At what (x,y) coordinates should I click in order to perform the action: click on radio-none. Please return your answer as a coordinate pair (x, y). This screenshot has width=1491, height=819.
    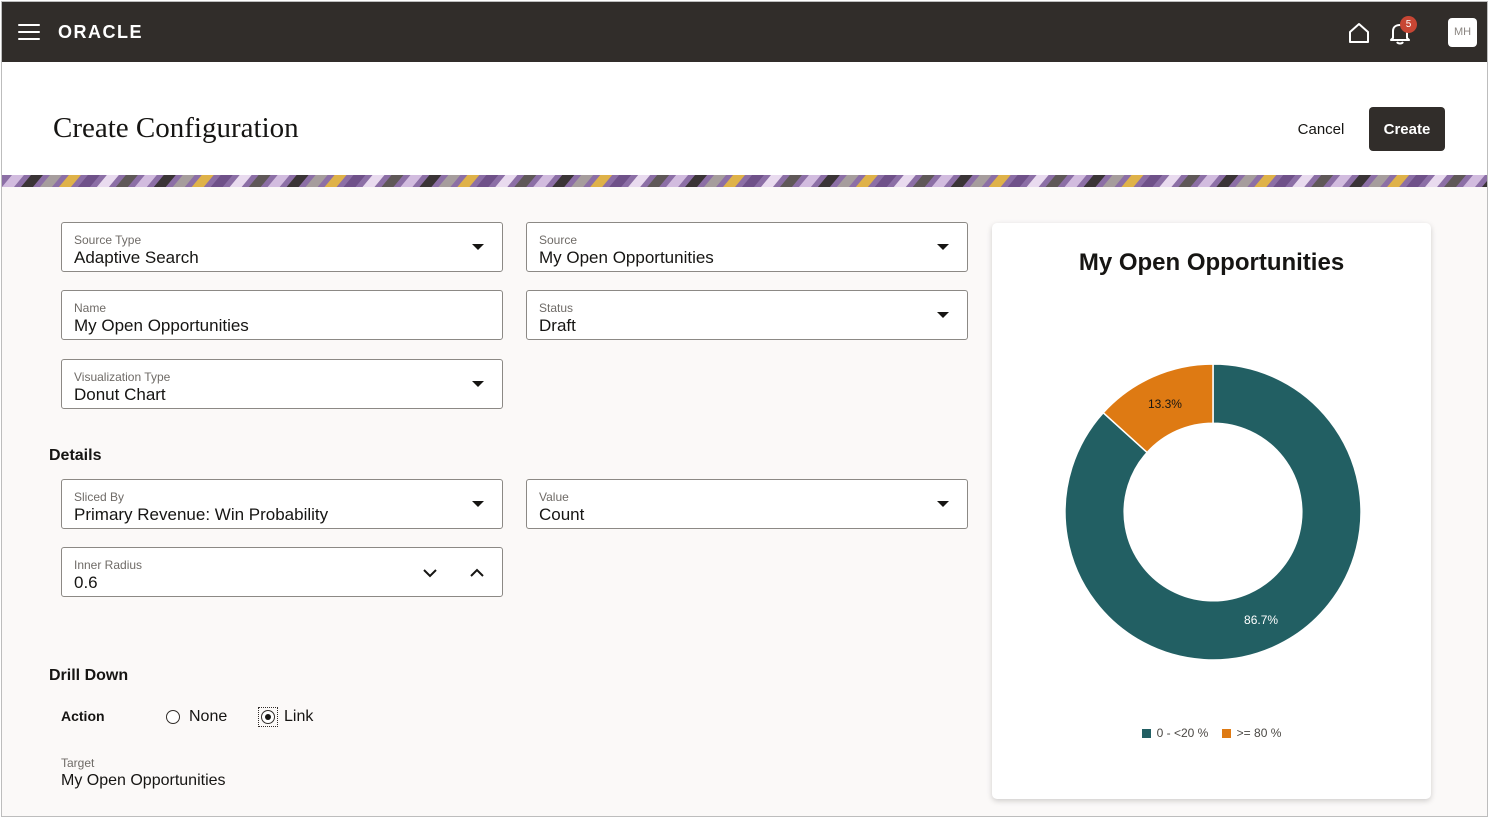
    Looking at the image, I should click on (173, 717).